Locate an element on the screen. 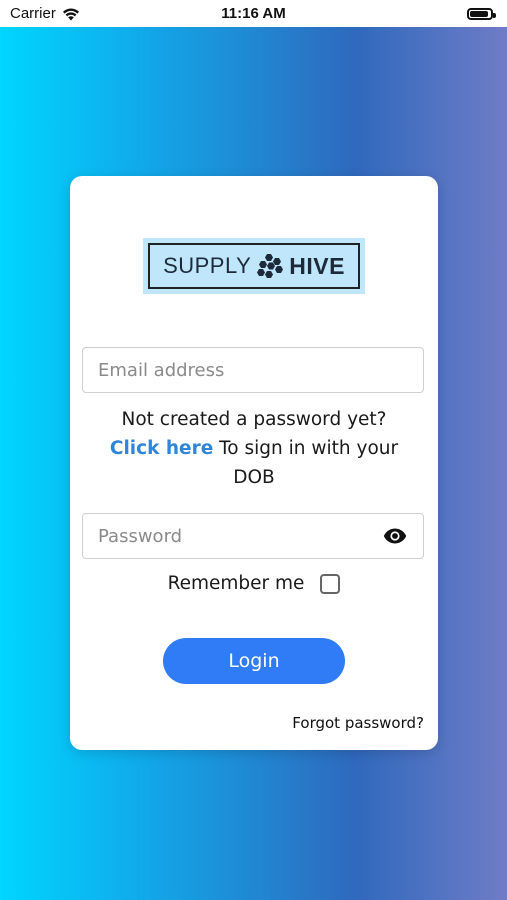 The width and height of the screenshot is (507, 900). email-input is located at coordinates (253, 370).